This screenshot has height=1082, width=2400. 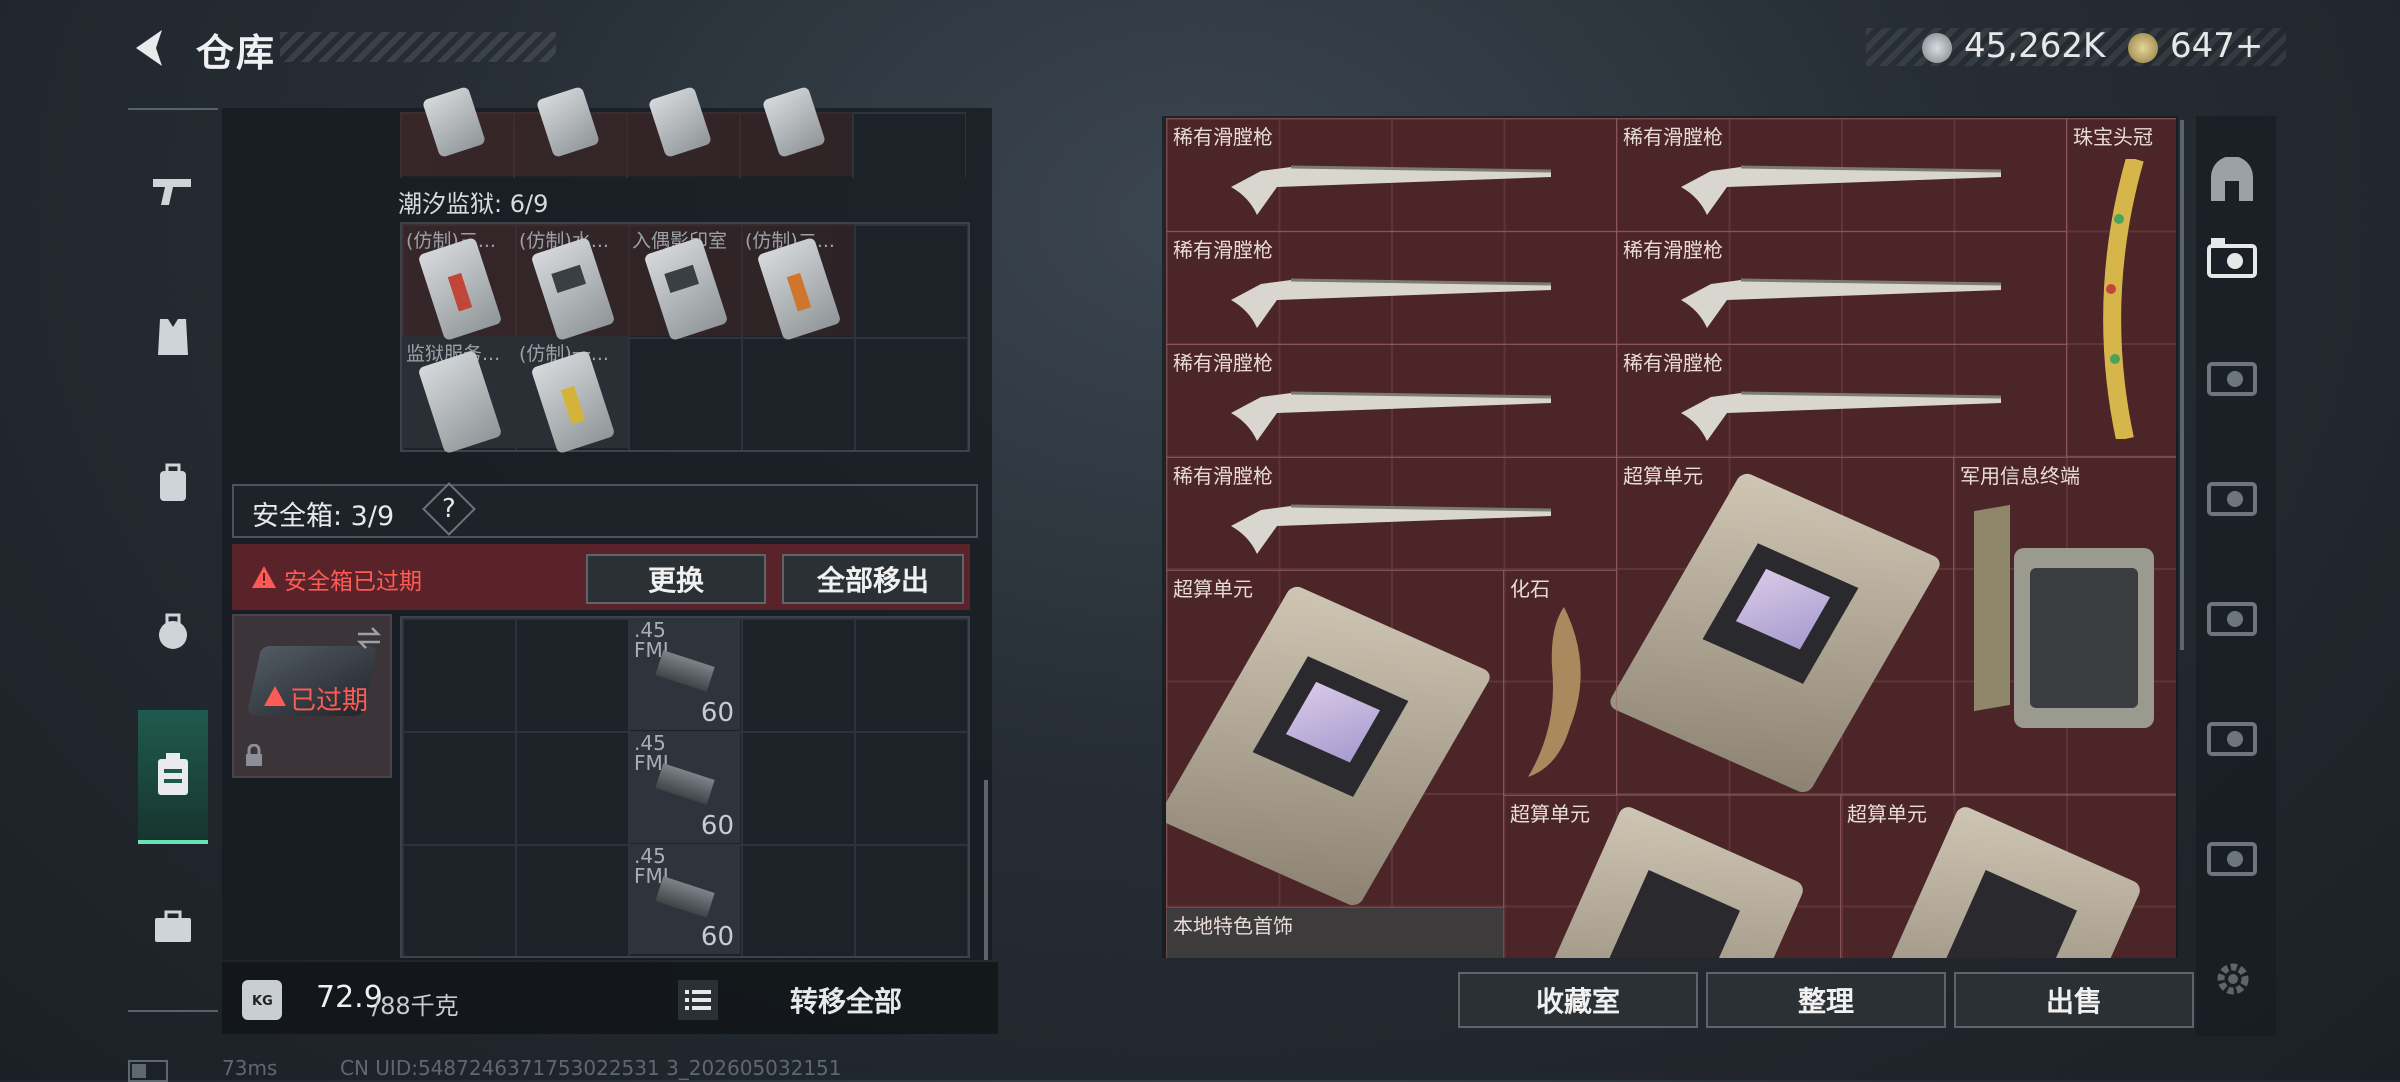 What do you see at coordinates (2035, 46) in the screenshot?
I see `currency-primary: 45,262K` at bounding box center [2035, 46].